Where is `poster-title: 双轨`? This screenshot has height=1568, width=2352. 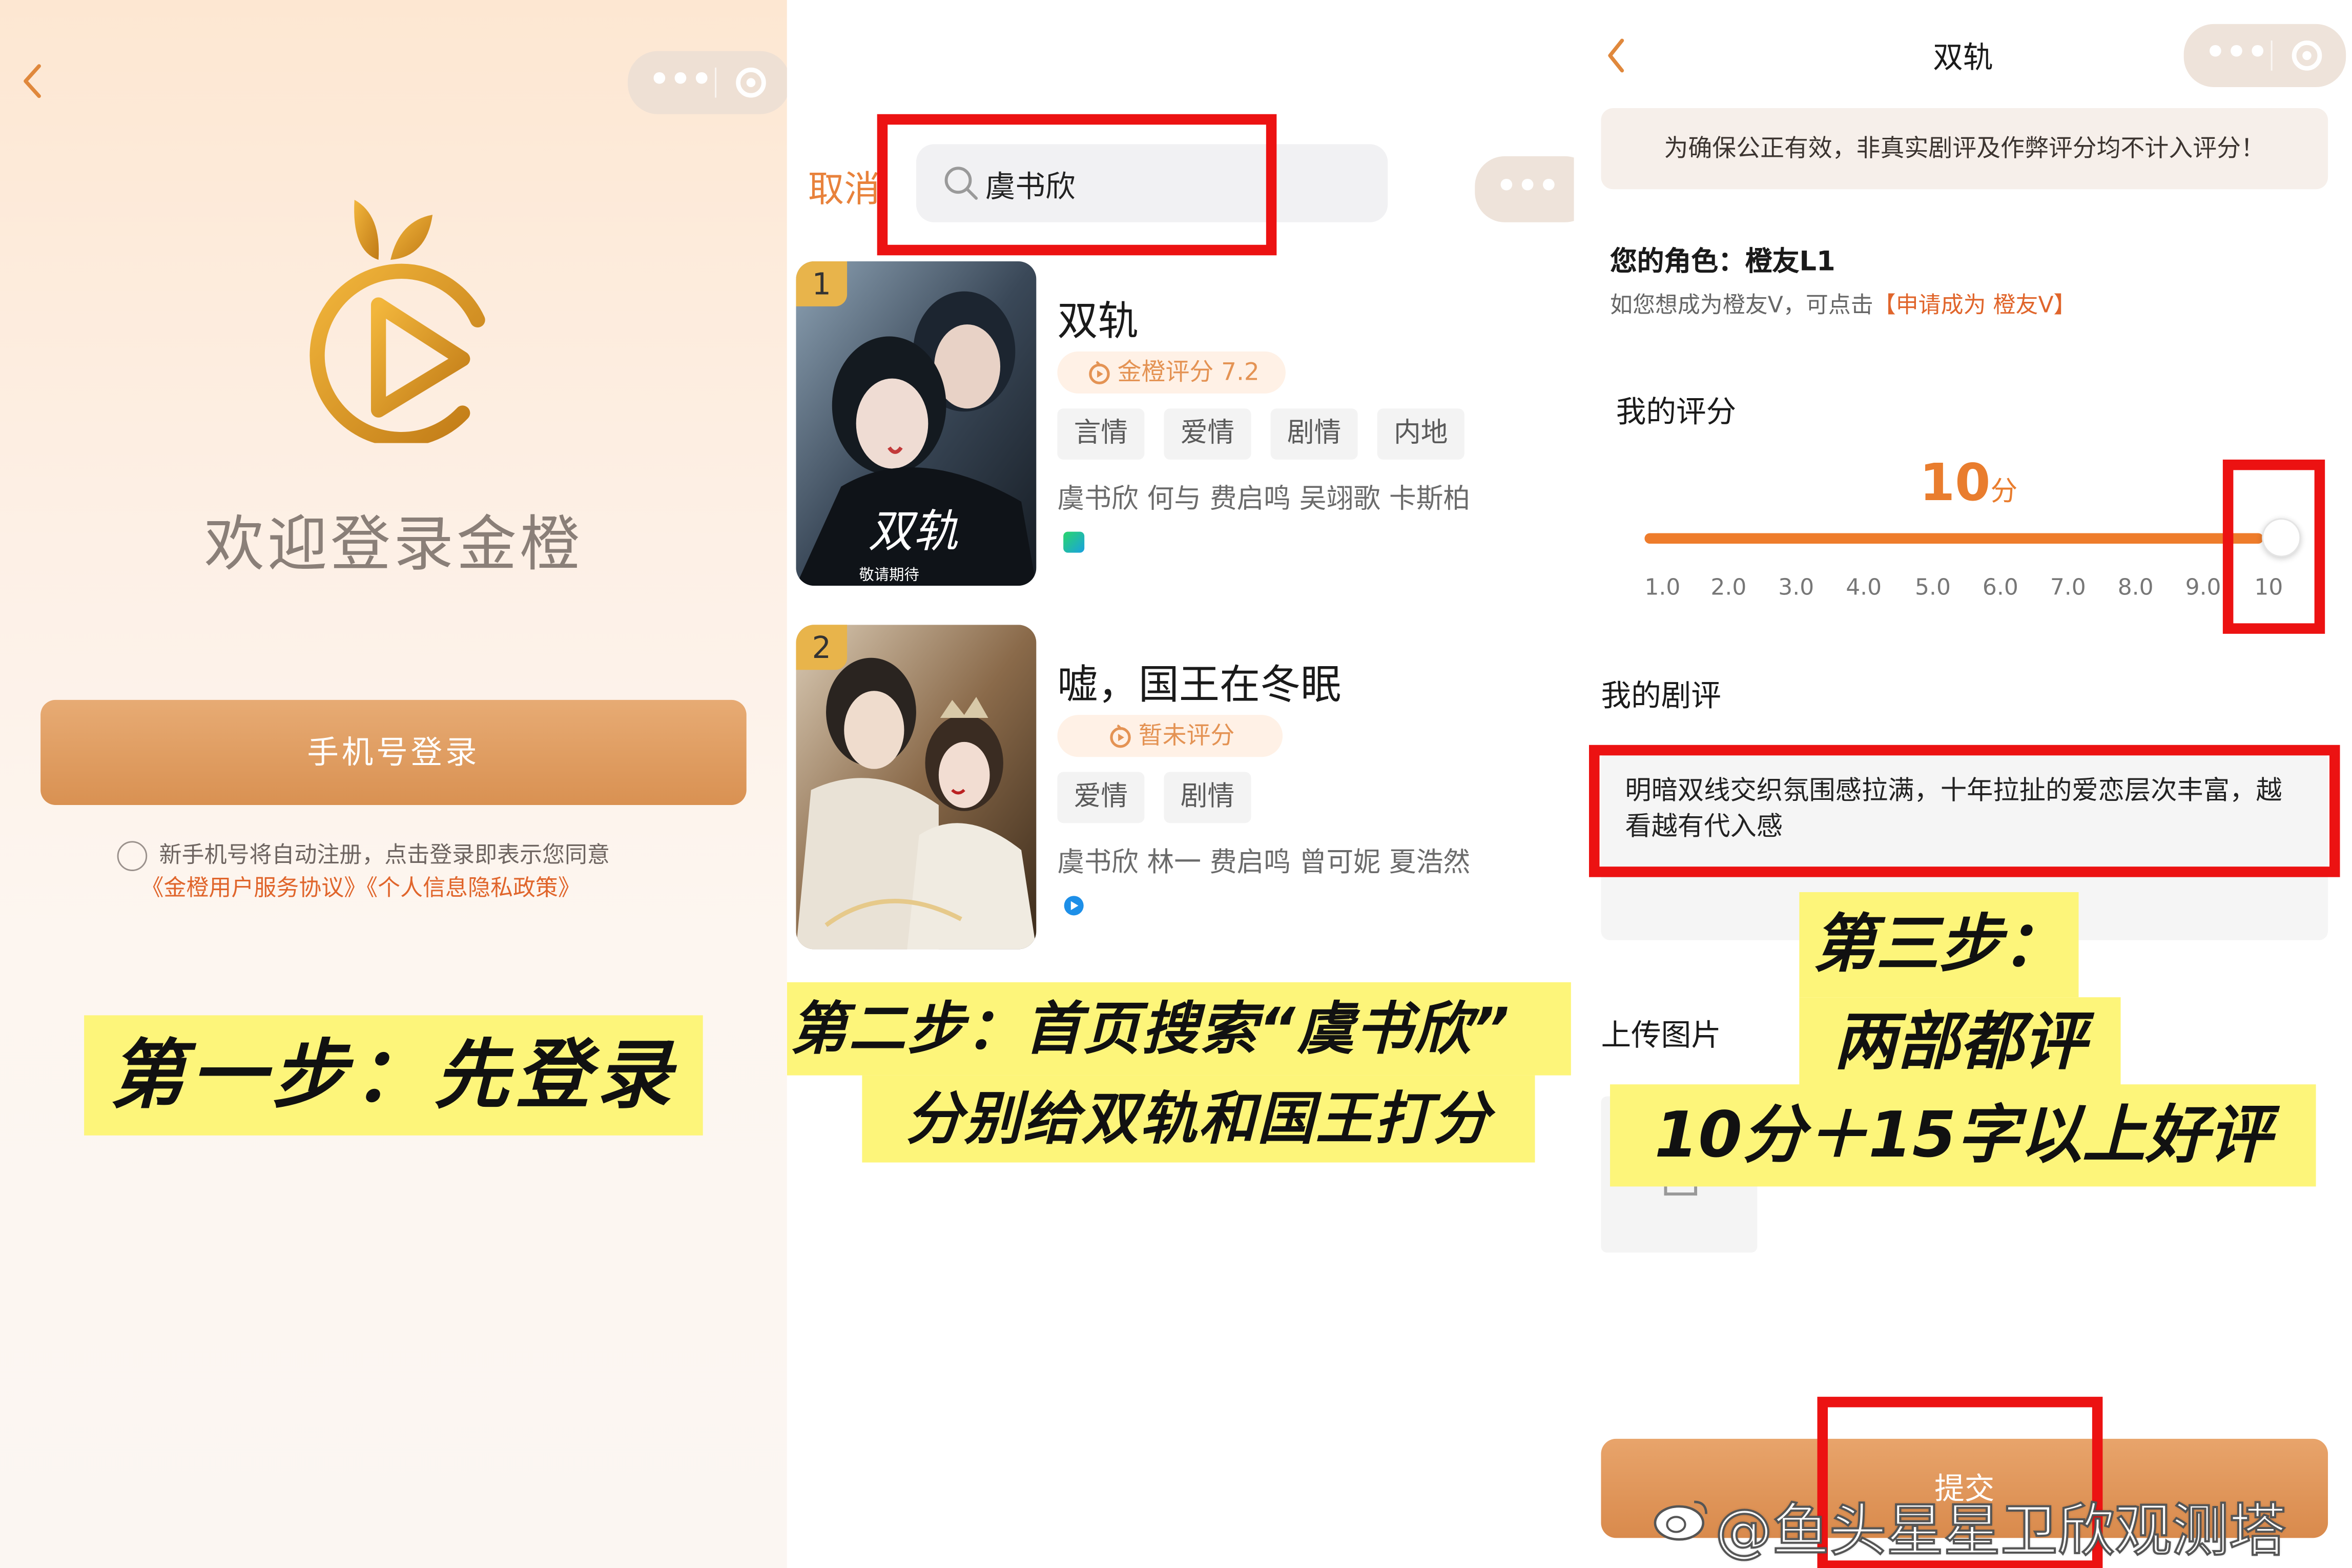 poster-title: 双轨 is located at coordinates (913, 531).